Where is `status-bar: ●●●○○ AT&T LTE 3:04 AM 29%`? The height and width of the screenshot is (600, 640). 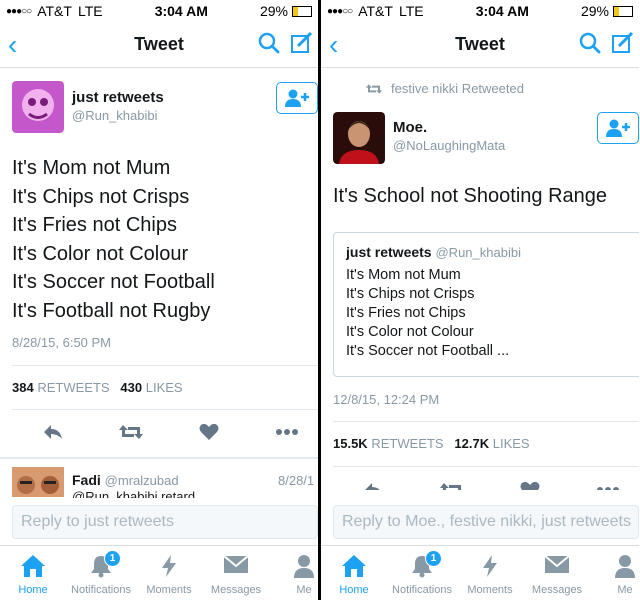 status-bar: ●●●○○ AT&T LTE 3:04 AM 29% is located at coordinates (480, 11).